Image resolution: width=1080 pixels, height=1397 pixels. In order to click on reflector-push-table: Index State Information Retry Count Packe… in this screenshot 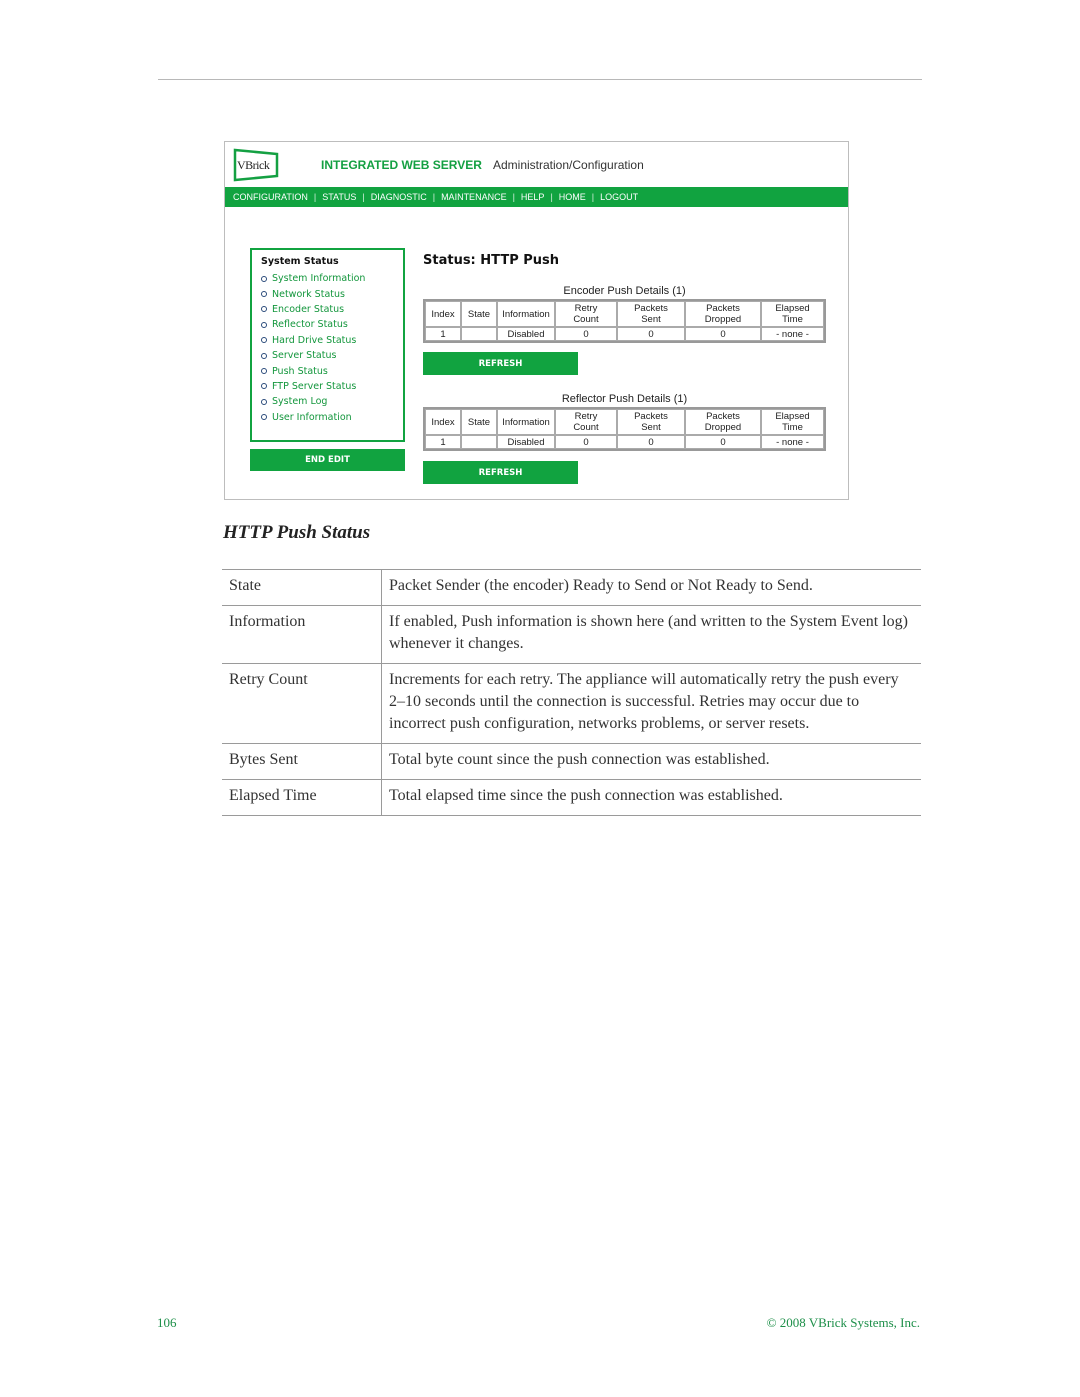, I will do `click(624, 429)`.